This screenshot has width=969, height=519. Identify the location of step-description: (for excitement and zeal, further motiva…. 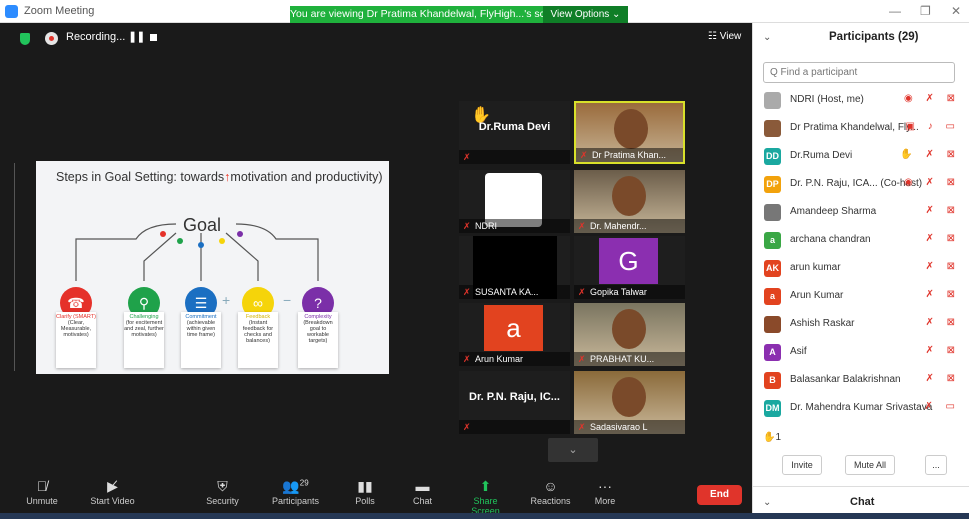
(144, 329).